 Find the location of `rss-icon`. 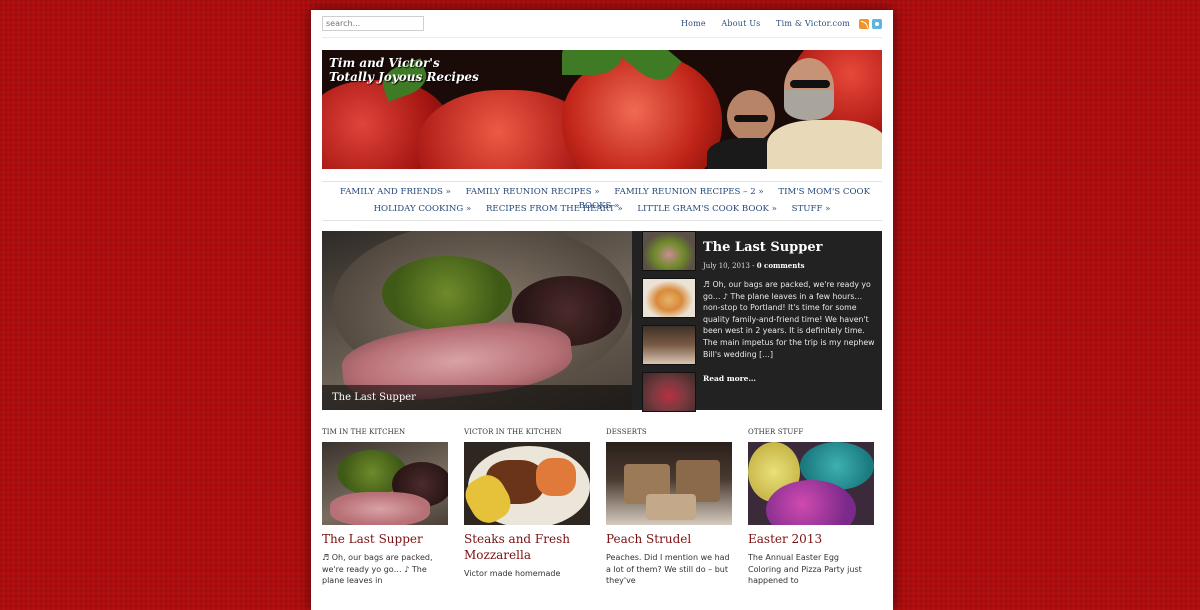

rss-icon is located at coordinates (864, 24).